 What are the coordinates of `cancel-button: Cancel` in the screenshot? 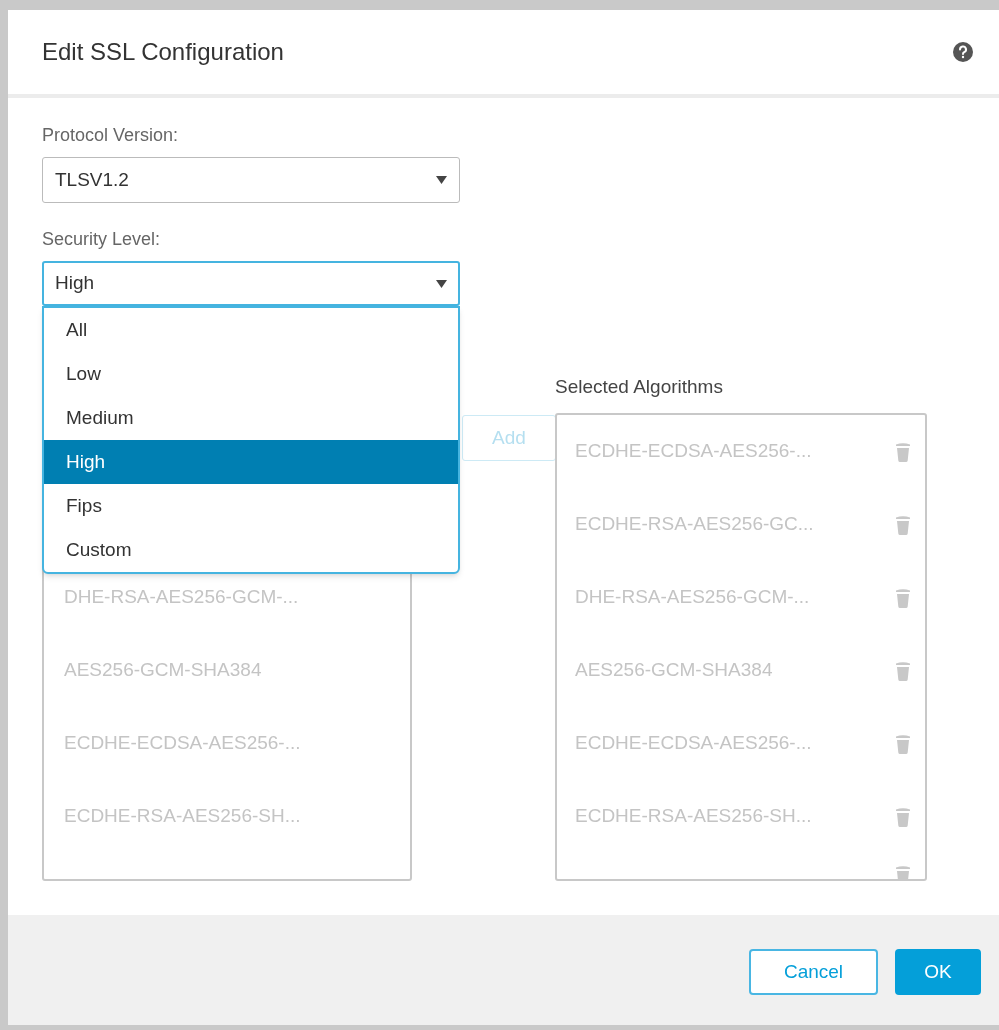 It's located at (813, 972).